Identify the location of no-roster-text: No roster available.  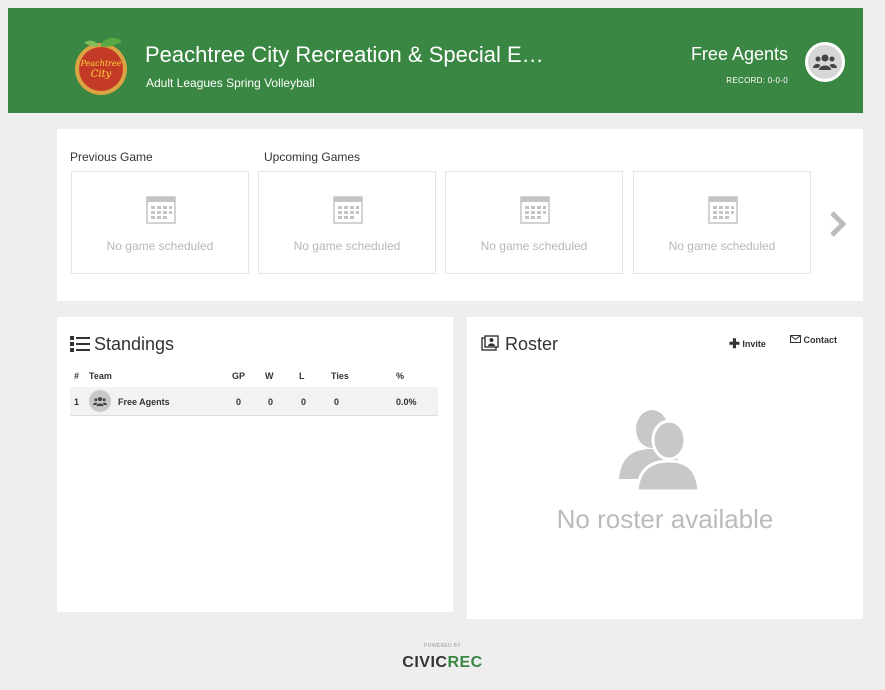
(665, 519).